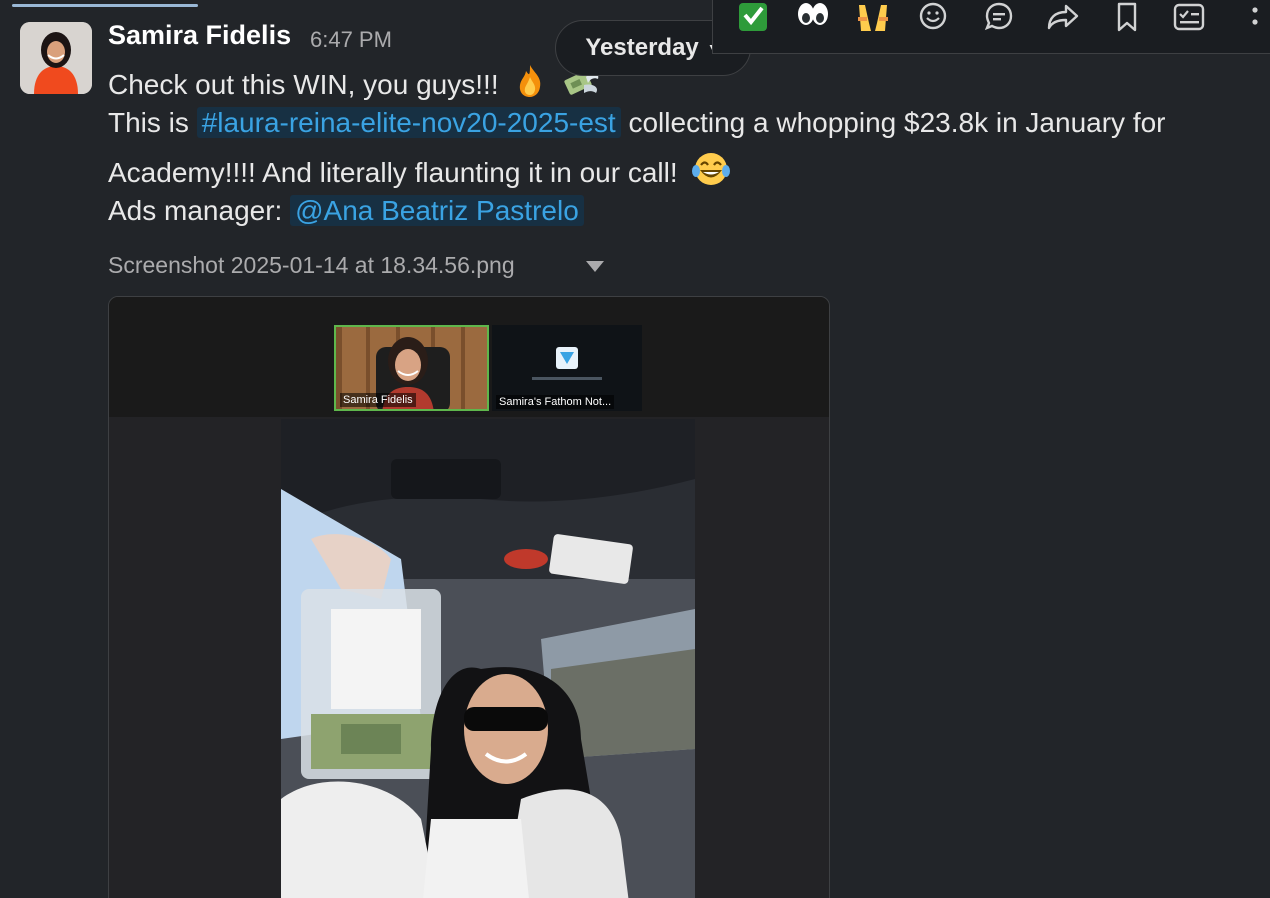 The height and width of the screenshot is (898, 1270). I want to click on more-actions-icon, so click(1252, 17).